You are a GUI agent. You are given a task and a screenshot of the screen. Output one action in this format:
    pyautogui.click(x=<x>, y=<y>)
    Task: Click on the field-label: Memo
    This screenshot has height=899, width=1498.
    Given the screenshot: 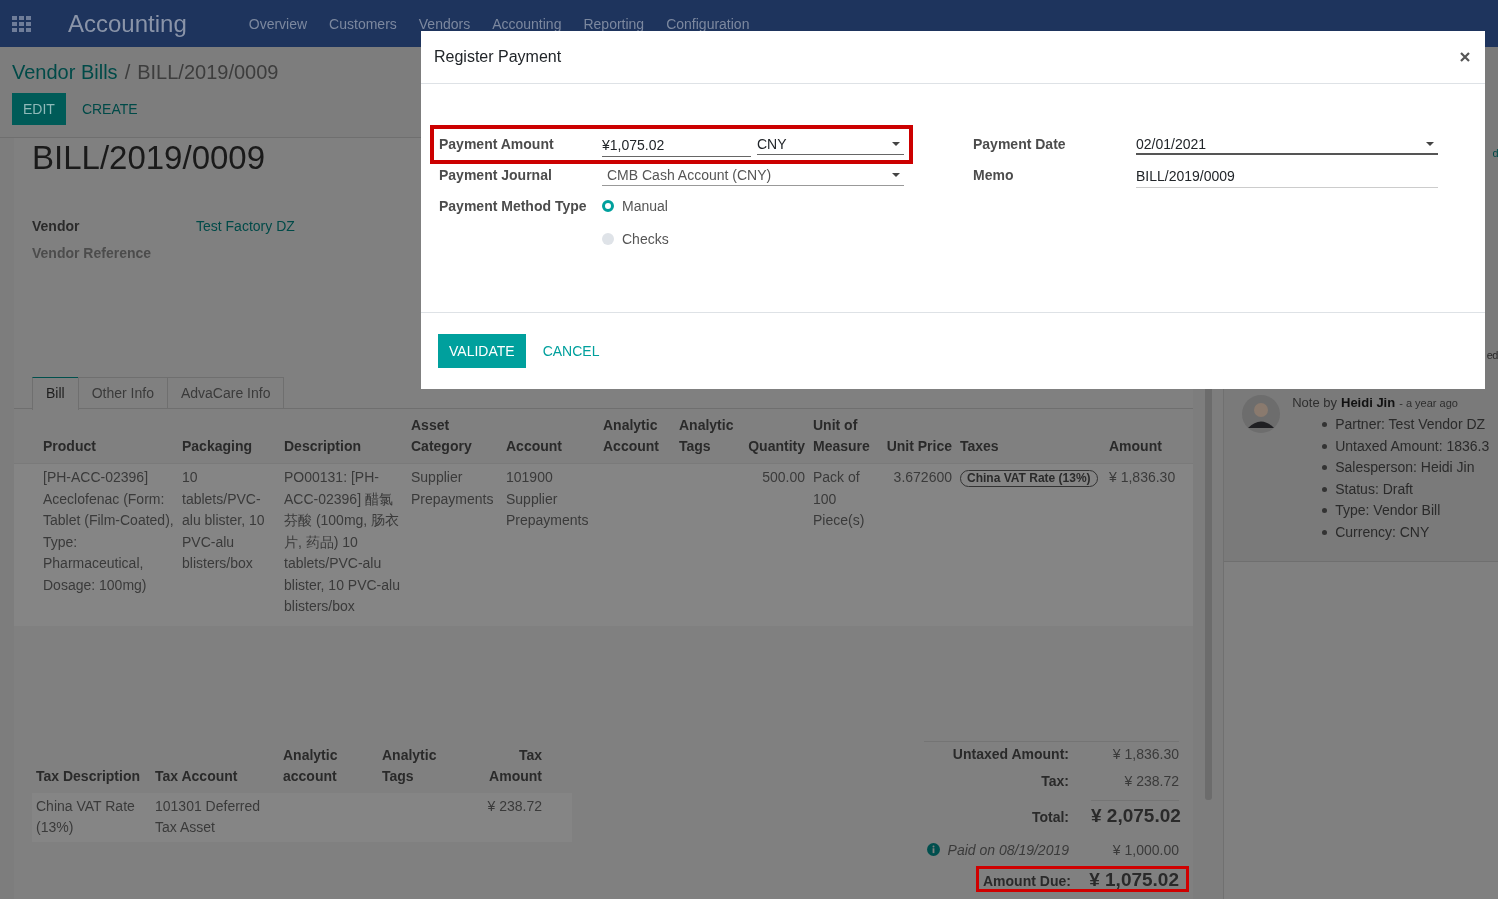 What is the action you would take?
    pyautogui.click(x=994, y=175)
    